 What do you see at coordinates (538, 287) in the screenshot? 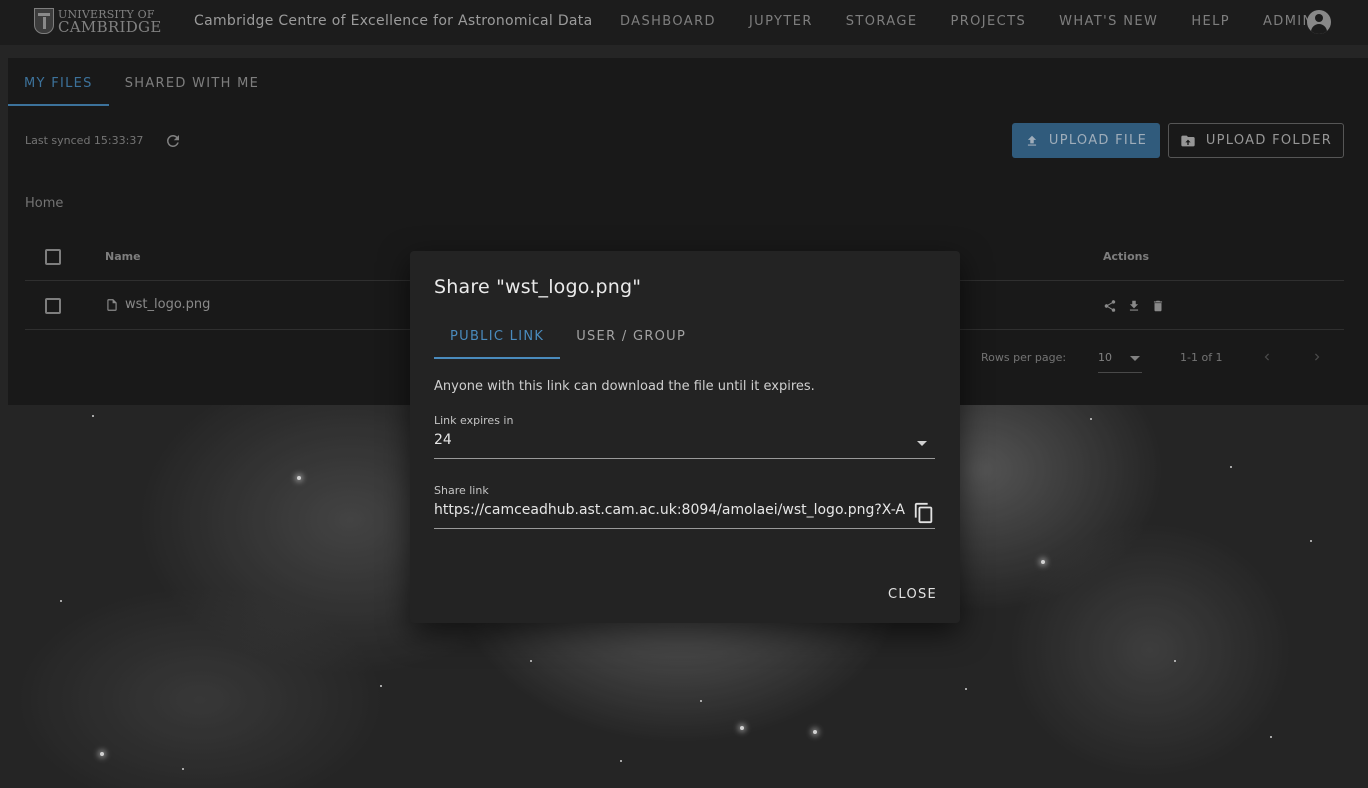
I see `dialog-title: Share "wst_logo.png"` at bounding box center [538, 287].